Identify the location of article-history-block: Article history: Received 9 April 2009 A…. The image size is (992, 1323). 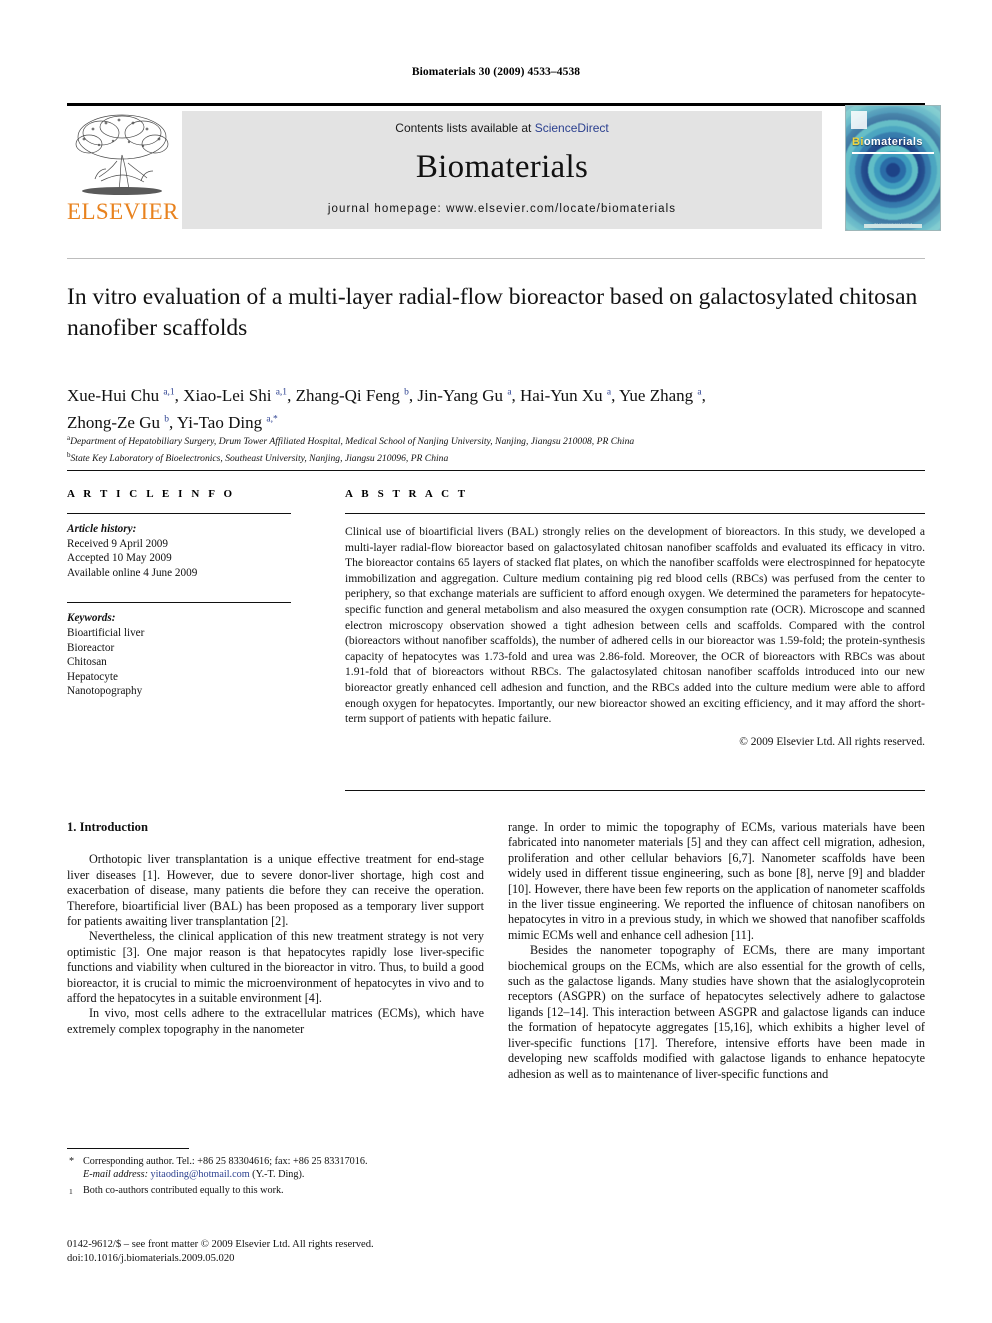
(187, 551).